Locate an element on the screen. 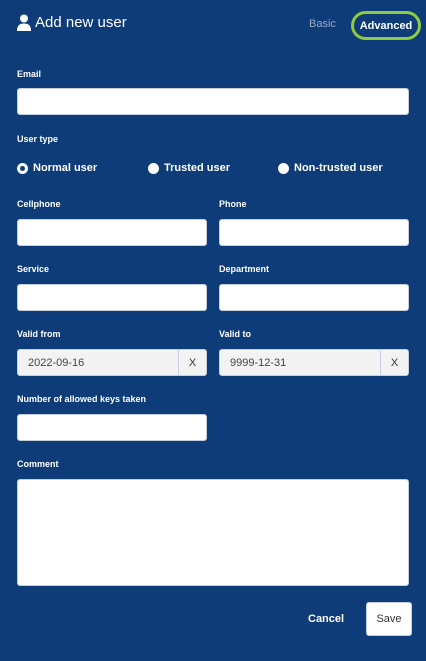 This screenshot has height=661, width=426. valid-to-label: Valid to is located at coordinates (235, 334).